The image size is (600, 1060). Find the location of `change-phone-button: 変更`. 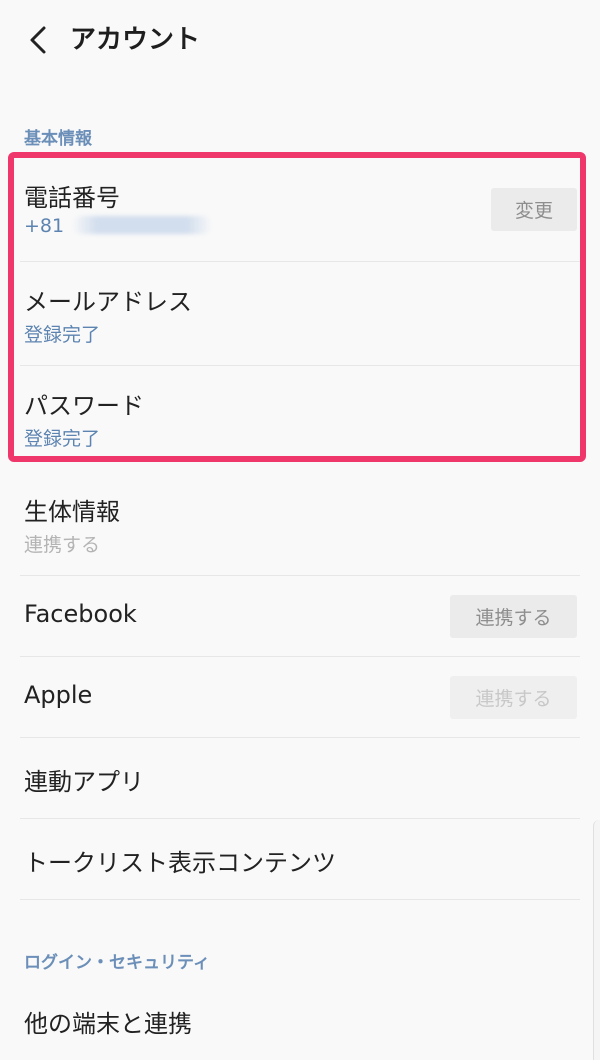

change-phone-button: 変更 is located at coordinates (534, 209).